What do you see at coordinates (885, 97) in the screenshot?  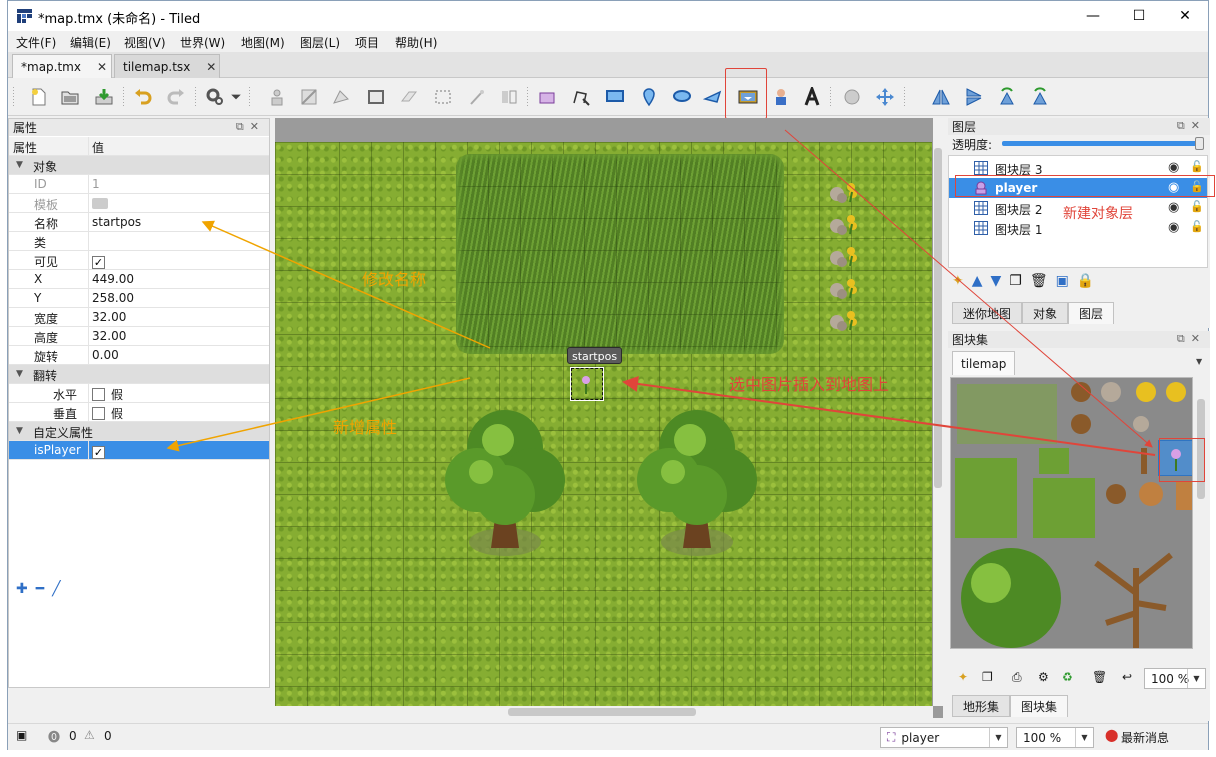 I see `move-icon` at bounding box center [885, 97].